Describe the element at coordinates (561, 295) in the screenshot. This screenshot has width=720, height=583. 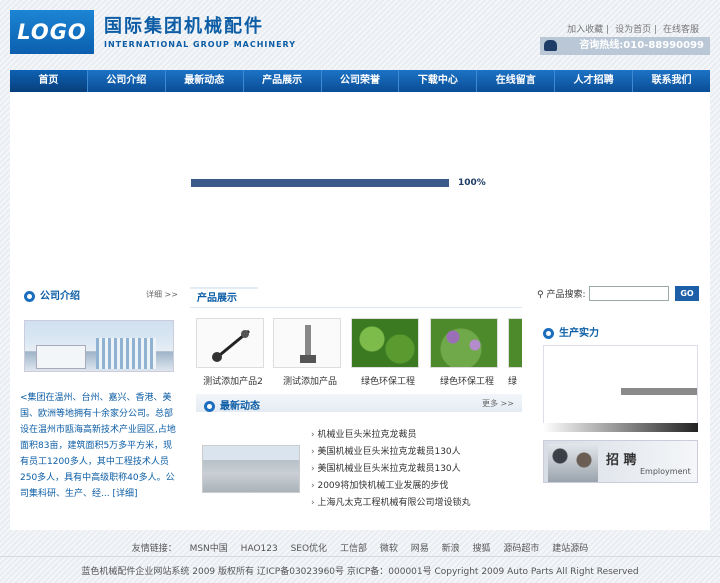
I see `search-label: ⚲ 产品搜索:` at that location.